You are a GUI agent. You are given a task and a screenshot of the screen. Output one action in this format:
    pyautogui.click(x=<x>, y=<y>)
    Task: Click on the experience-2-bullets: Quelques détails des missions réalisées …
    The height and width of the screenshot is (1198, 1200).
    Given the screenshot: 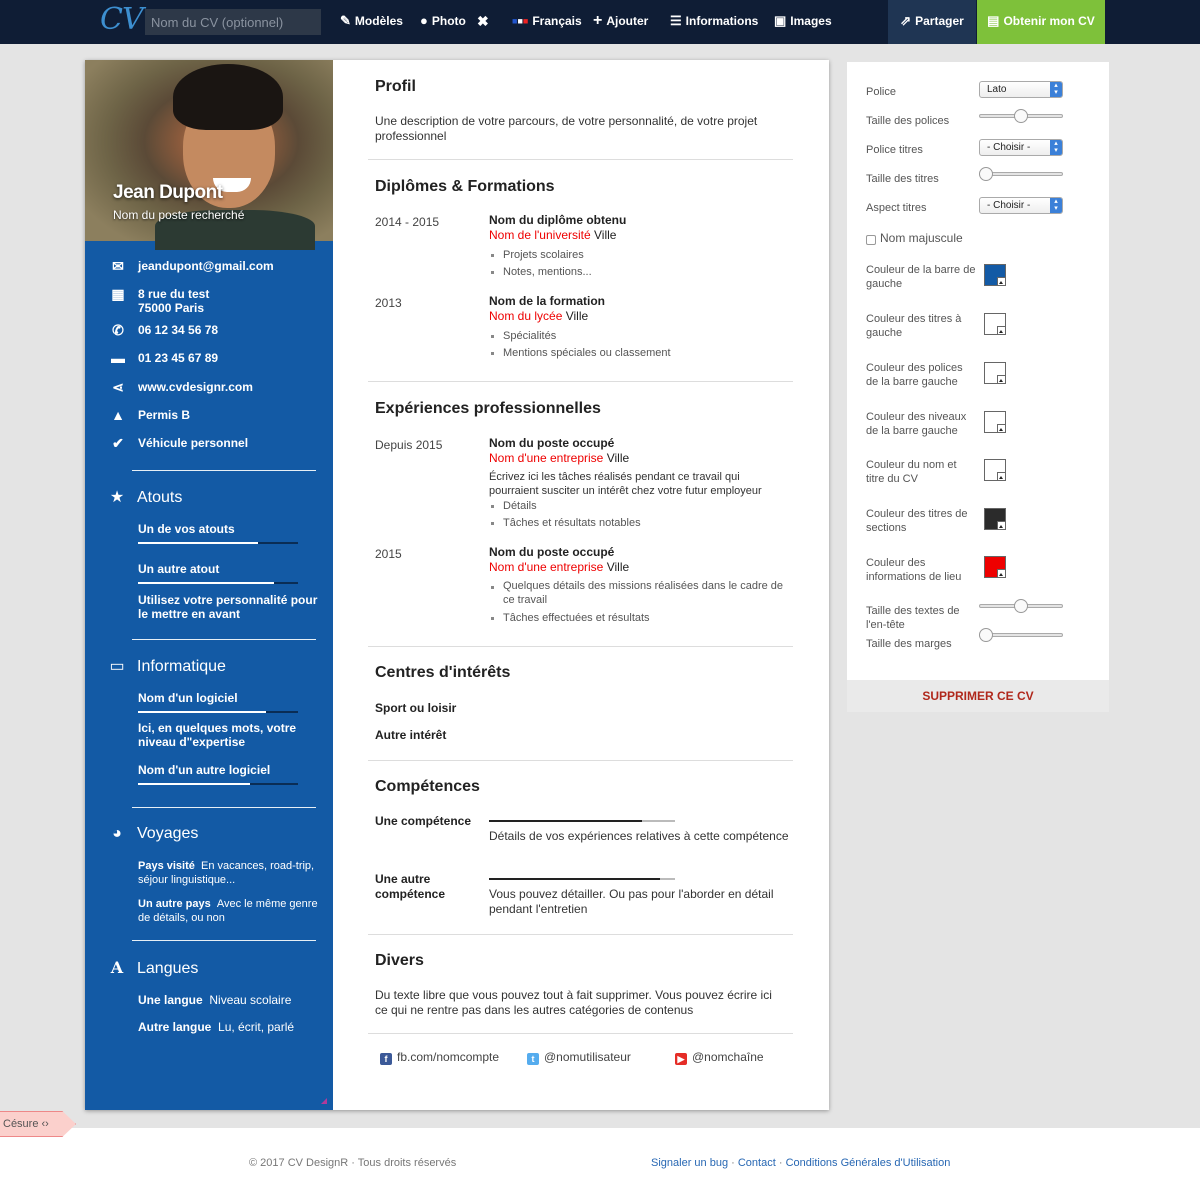 What is the action you would take?
    pyautogui.click(x=639, y=603)
    